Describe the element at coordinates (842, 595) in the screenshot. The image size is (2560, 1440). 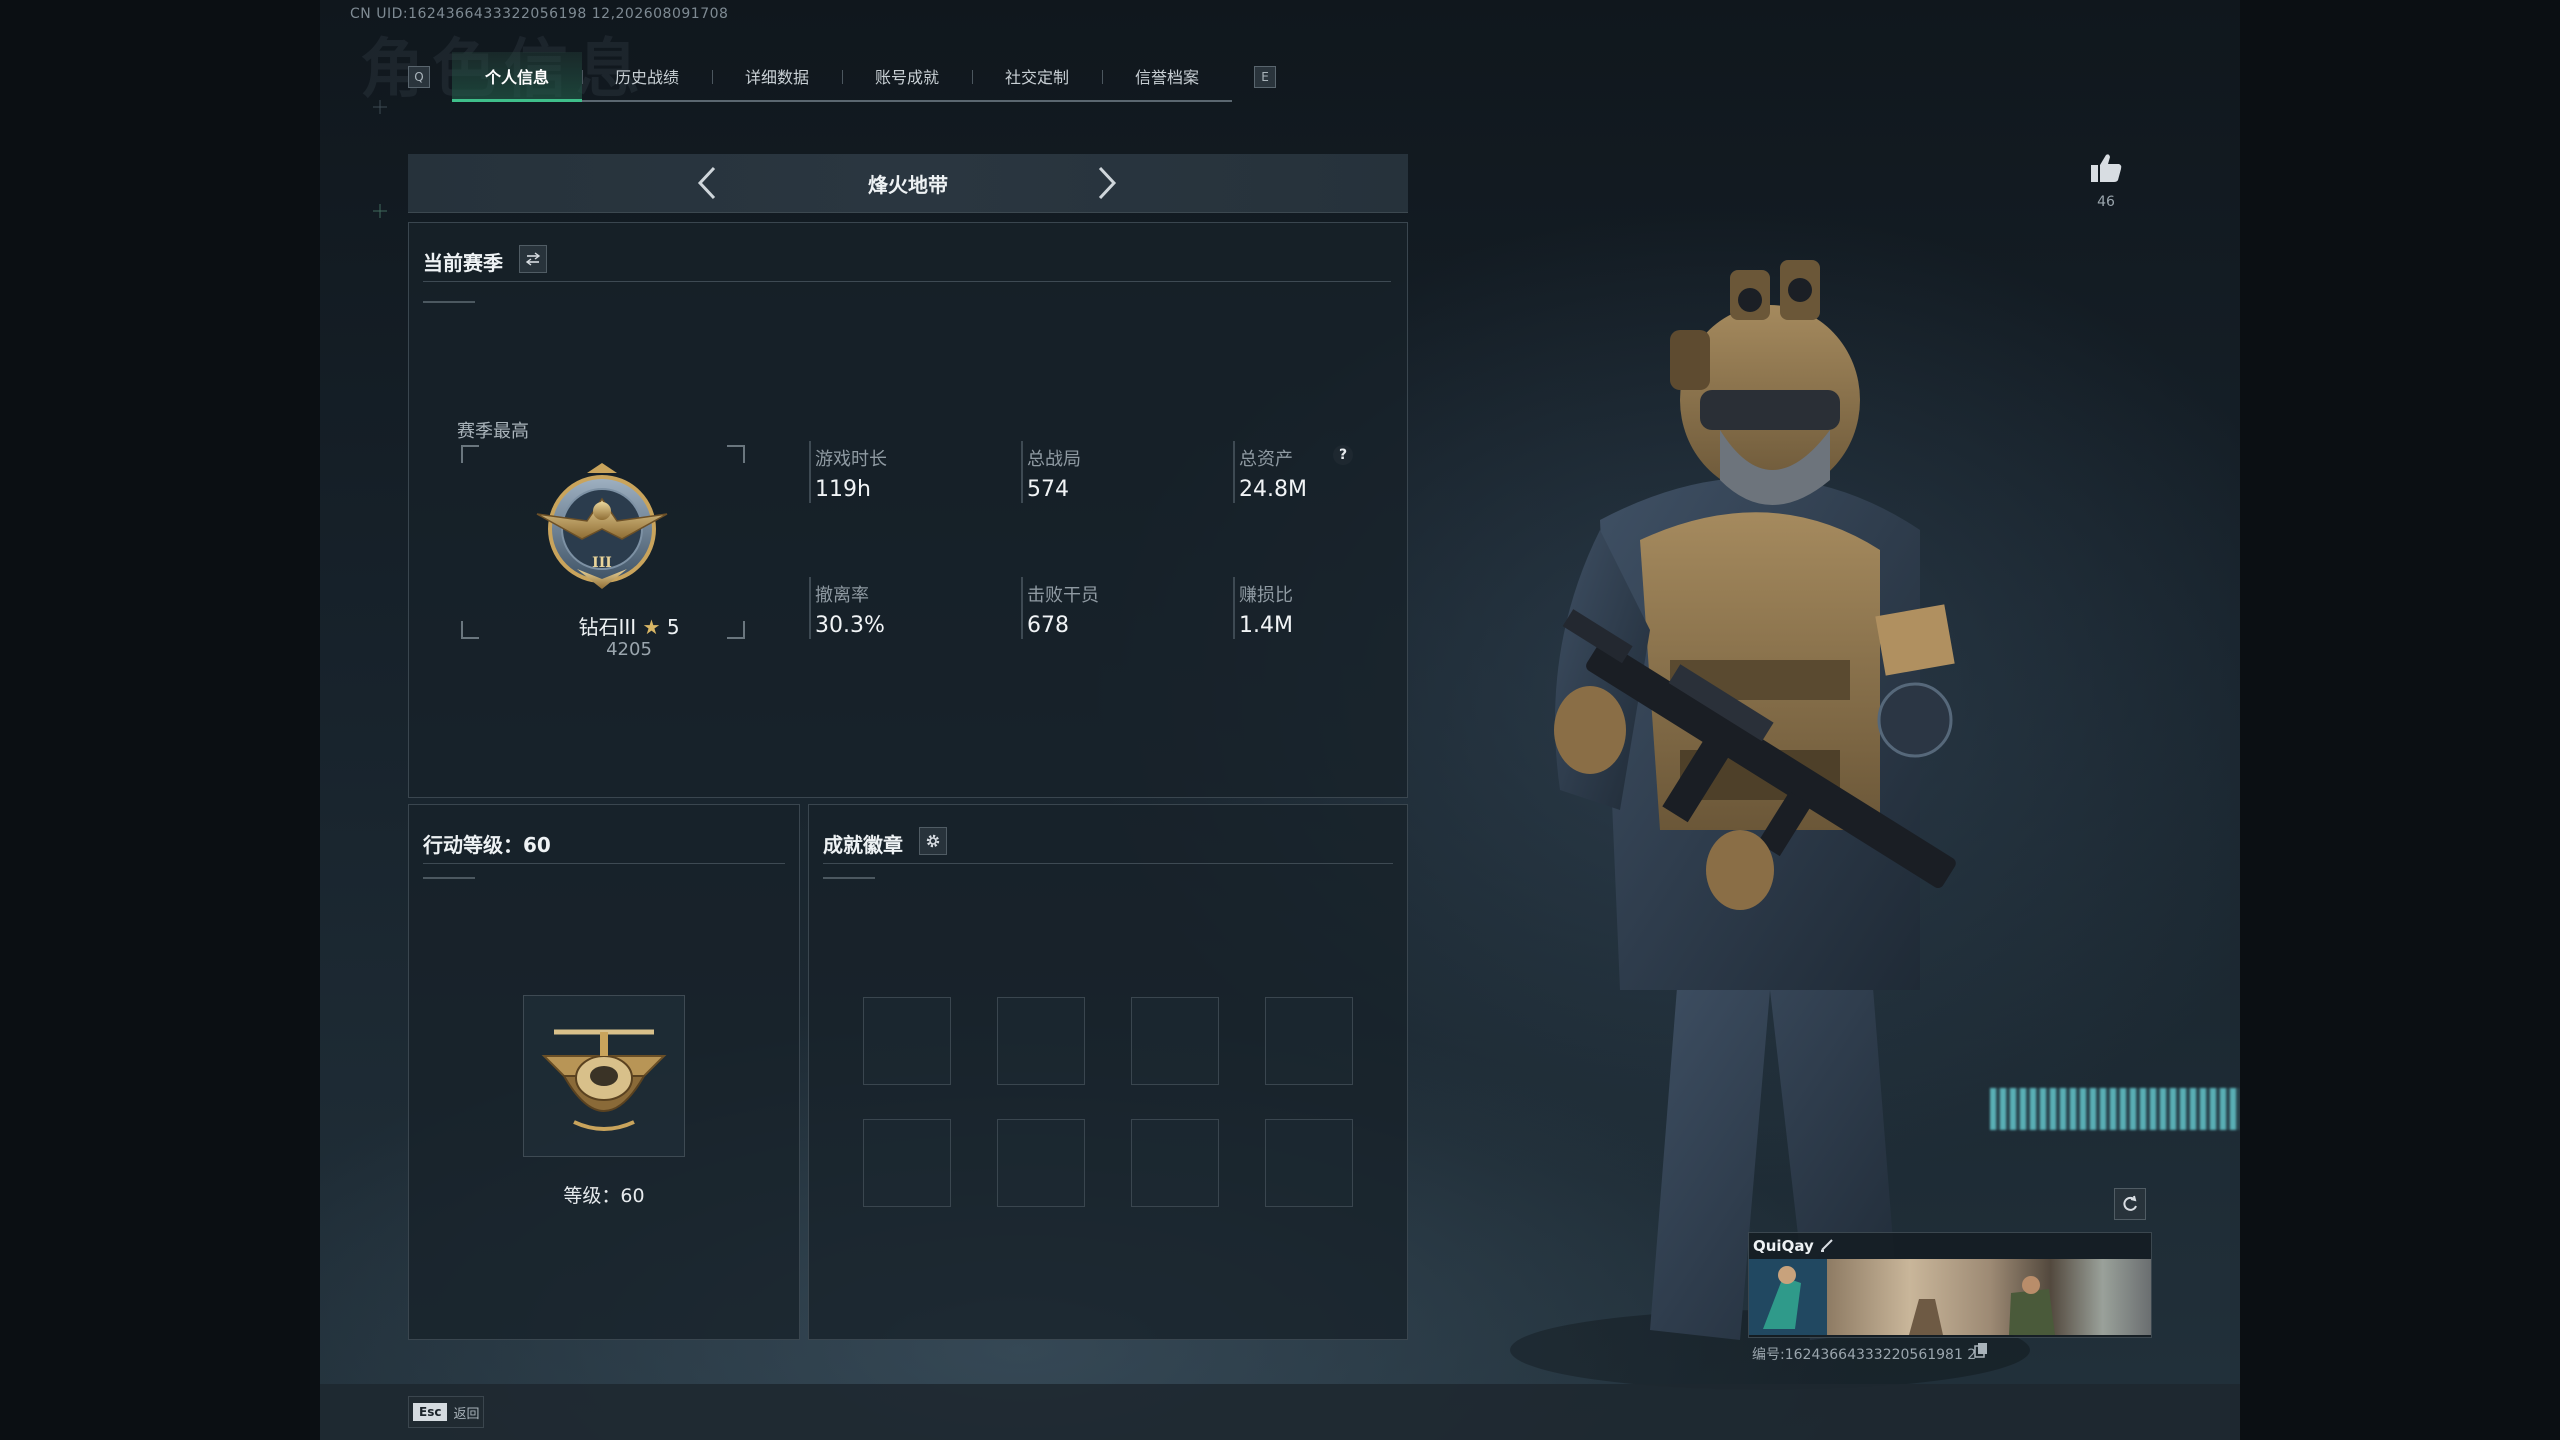
I see `stat-label-extraction-rate: 撤离率` at that location.